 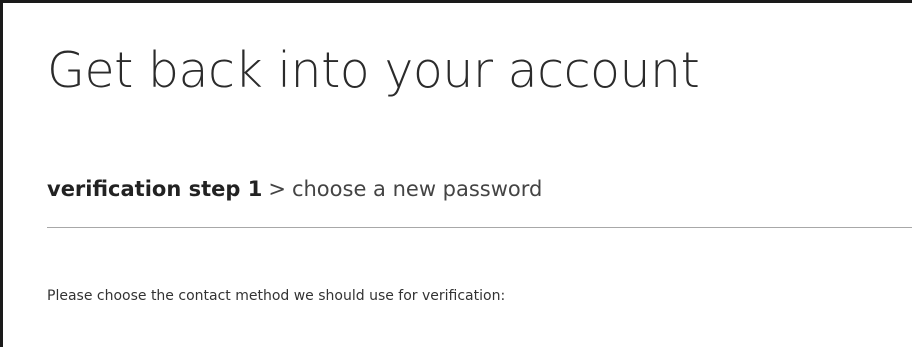 What do you see at coordinates (155, 189) in the screenshot?
I see `breadcrumb-current-step: verification step 1` at bounding box center [155, 189].